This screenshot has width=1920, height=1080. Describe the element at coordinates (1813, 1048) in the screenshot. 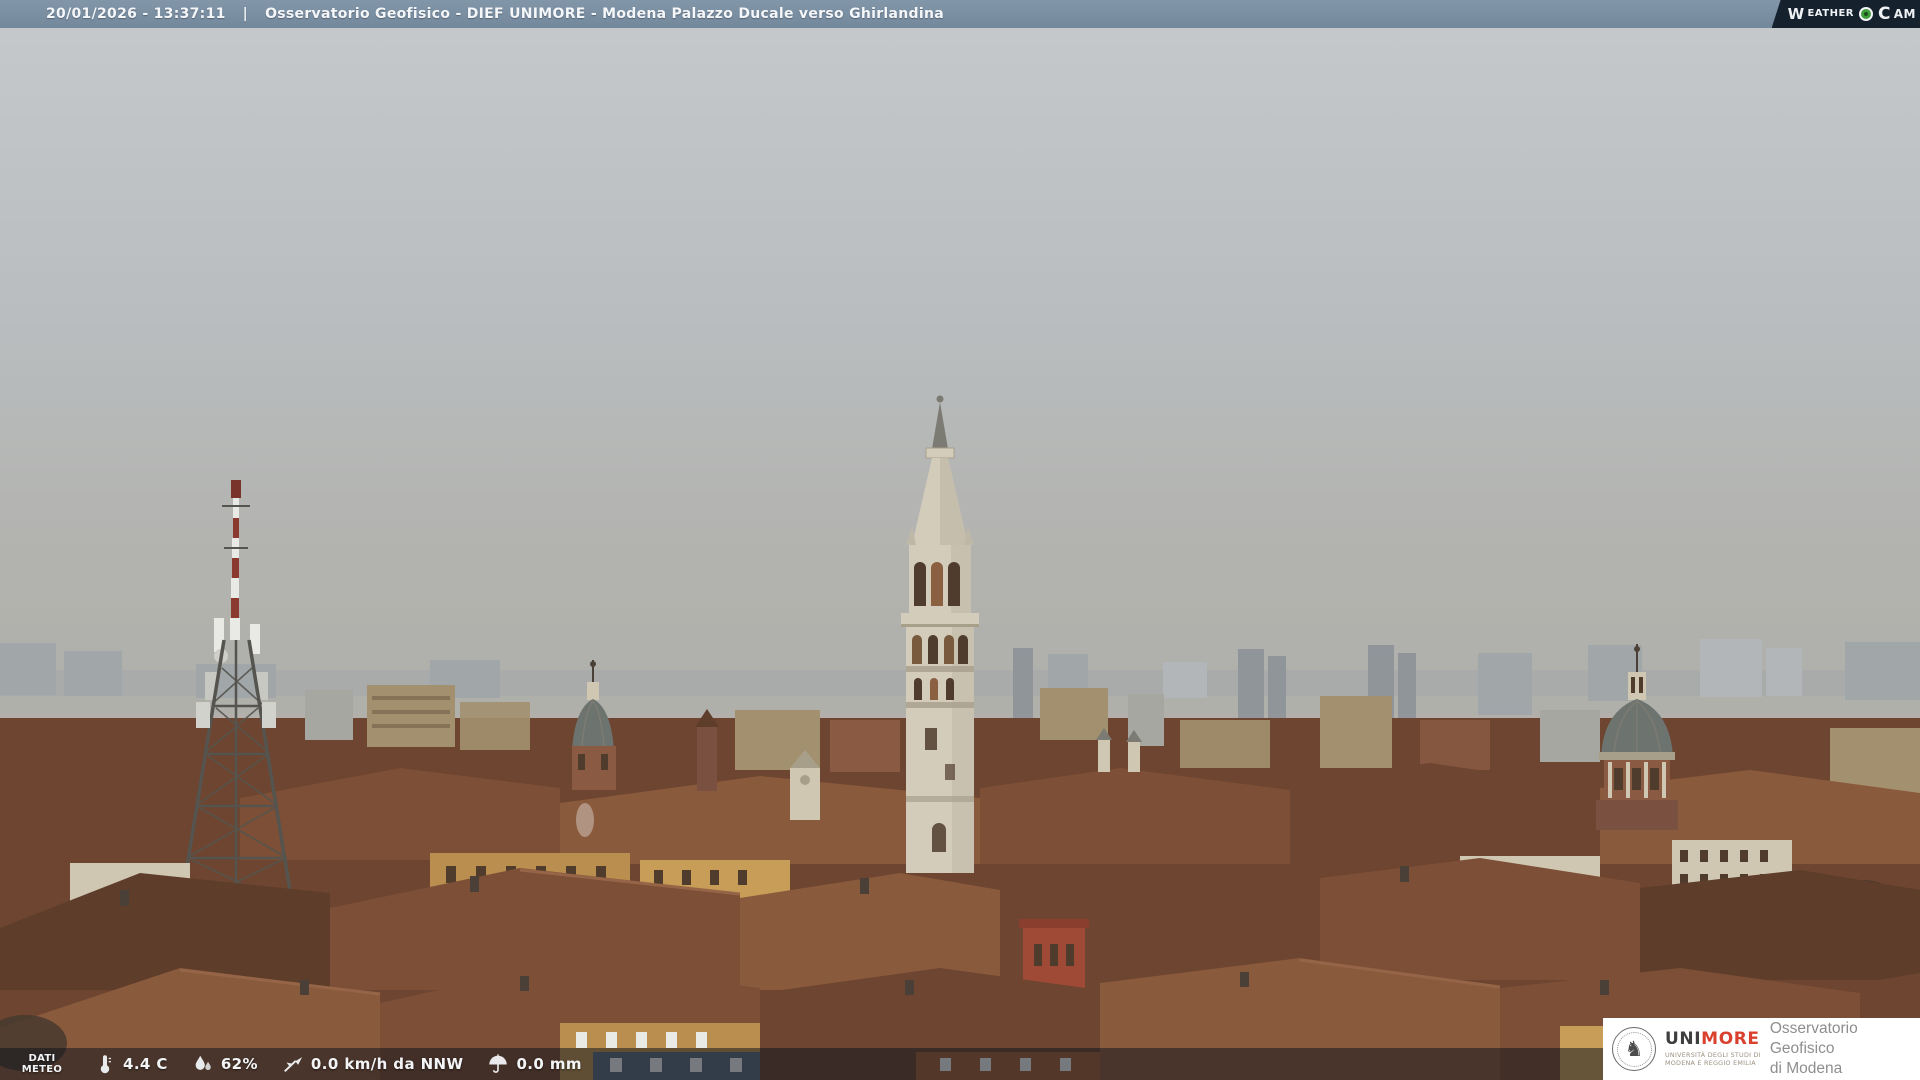

I see `observatory-name: Osservatorio Geofisico di Modena` at that location.